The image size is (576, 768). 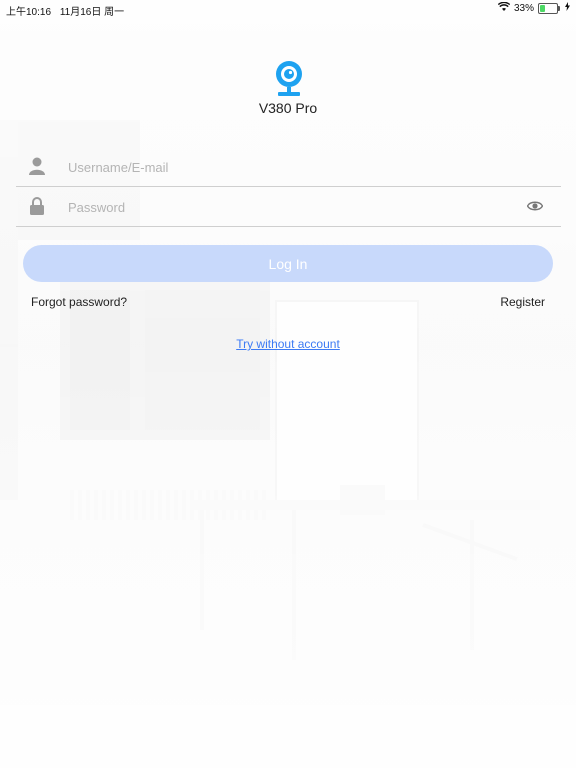 I want to click on password-input, so click(x=288, y=207).